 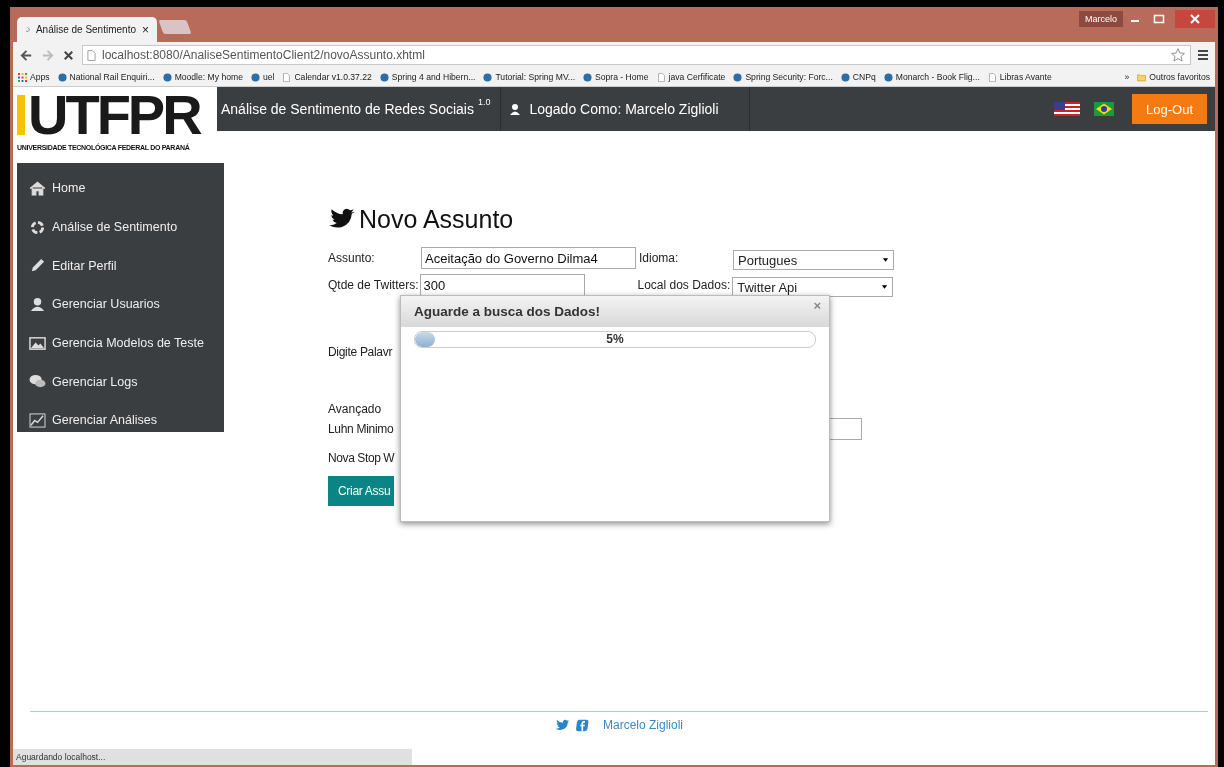 I want to click on author-link: Marcelo Ziglioli, so click(x=643, y=725).